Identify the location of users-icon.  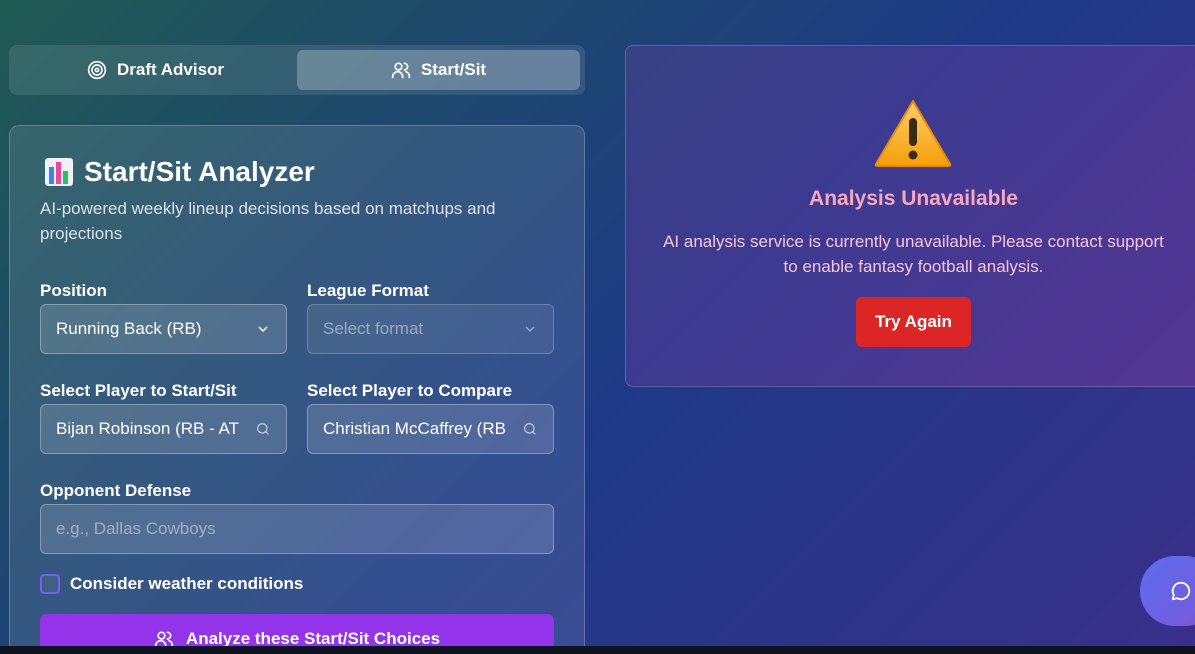
(401, 70).